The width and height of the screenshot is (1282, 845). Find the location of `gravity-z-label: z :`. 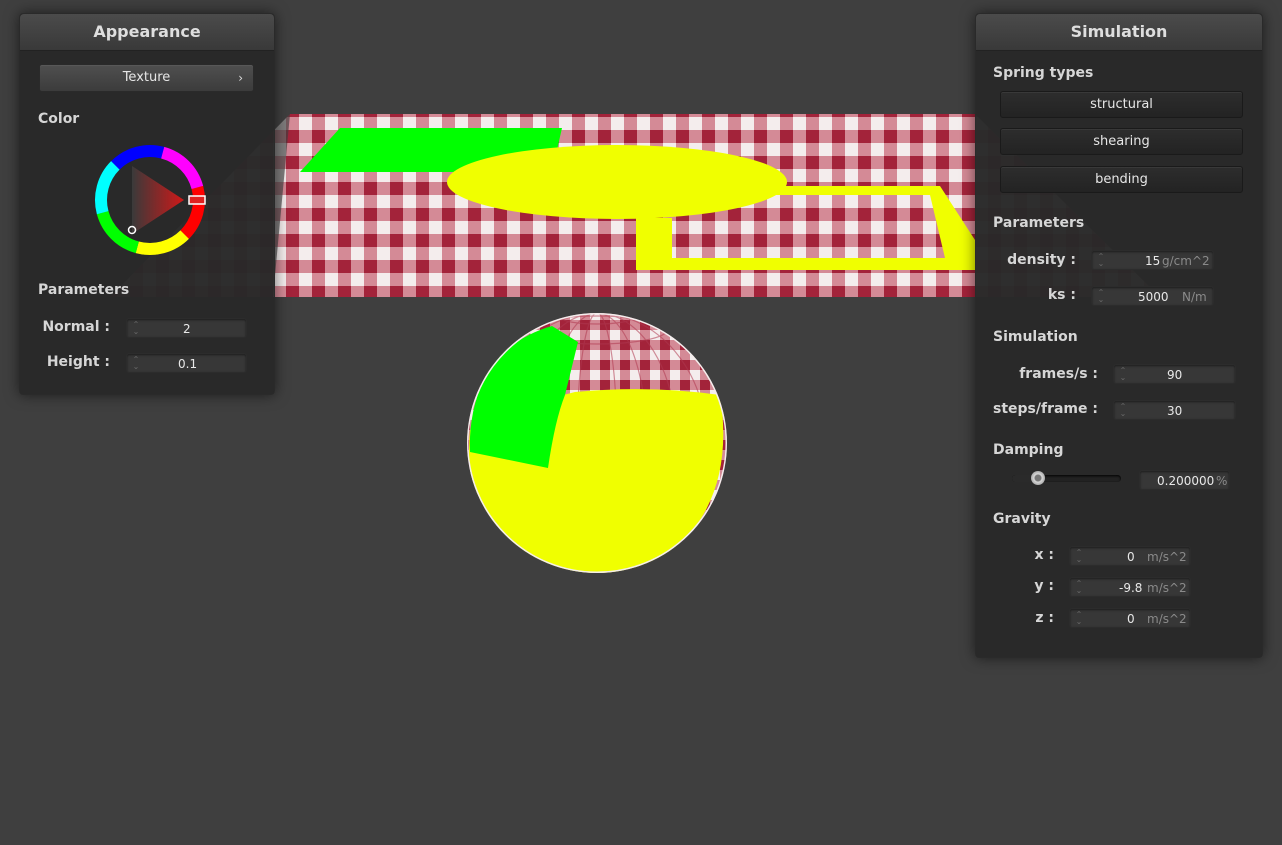

gravity-z-label: z : is located at coordinates (1044, 618).